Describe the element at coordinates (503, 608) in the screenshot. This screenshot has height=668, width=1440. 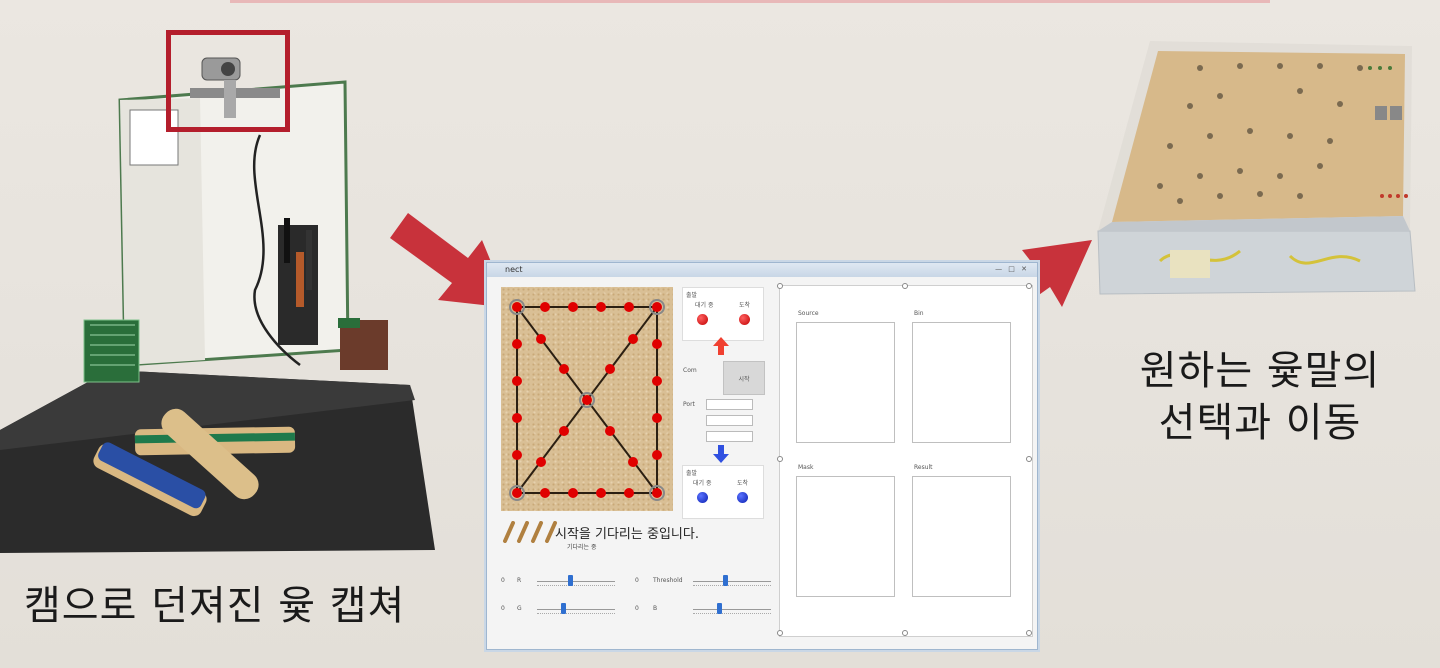
I see `slider-g-value: 0` at that location.